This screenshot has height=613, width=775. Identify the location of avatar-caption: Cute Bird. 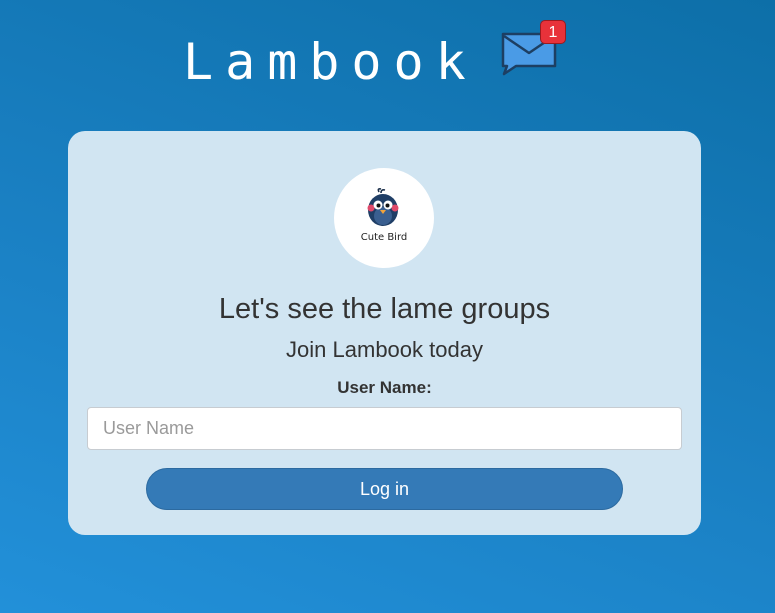
(384, 237).